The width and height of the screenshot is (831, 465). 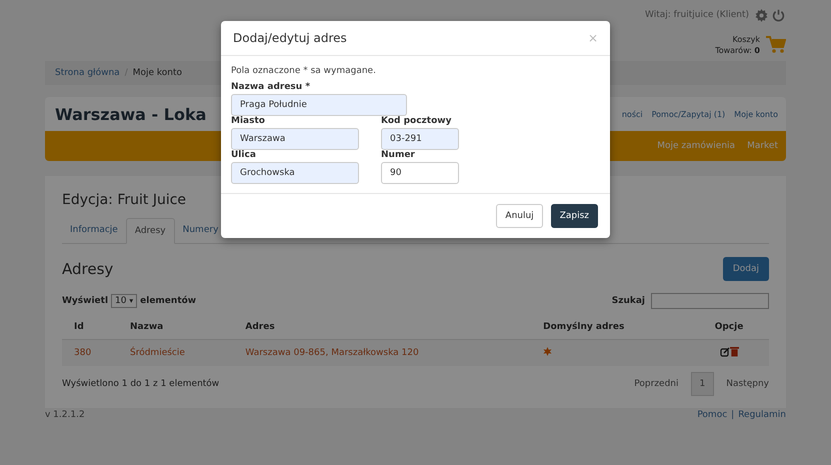 What do you see at coordinates (697, 15) in the screenshot?
I see `welcome-text: Witaj: fruitjuice (Klient)` at bounding box center [697, 15].